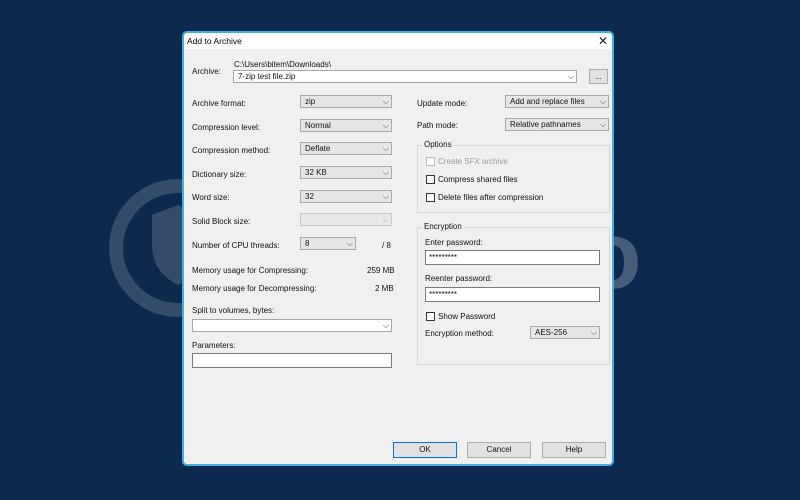 This screenshot has height=500, width=800. I want to click on help-button: Help, so click(574, 450).